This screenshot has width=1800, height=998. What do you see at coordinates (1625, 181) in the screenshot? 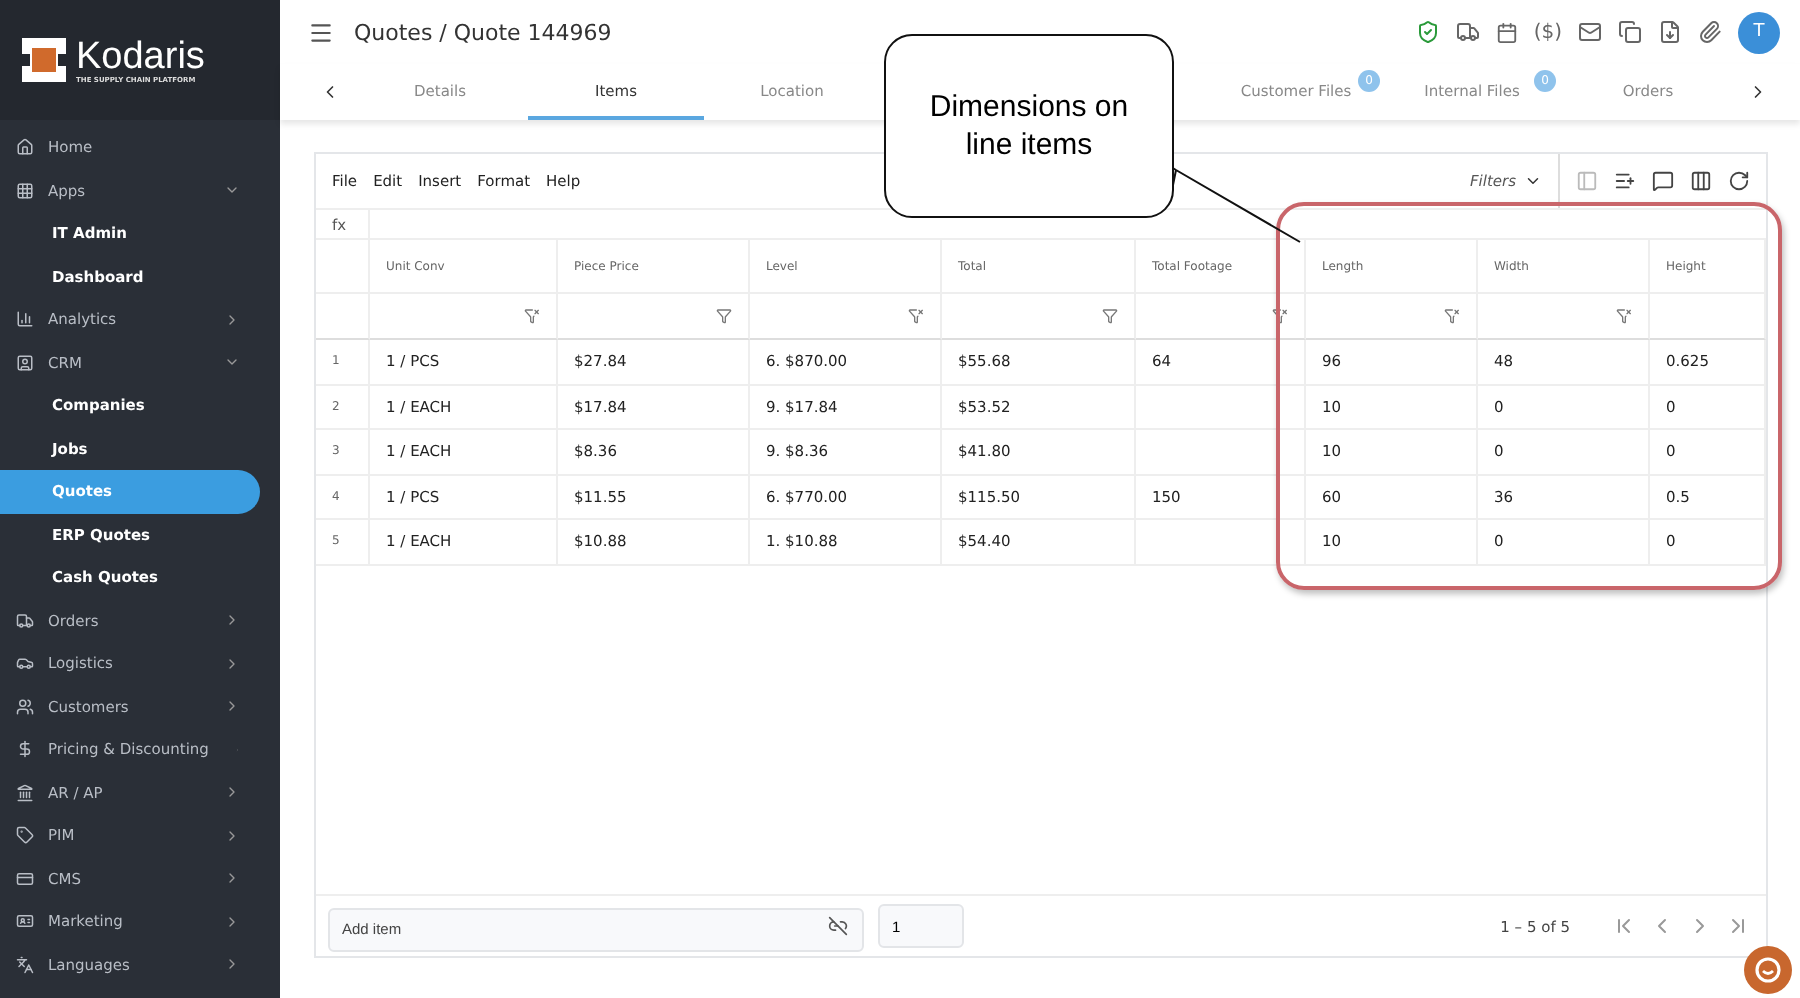
I see `list-add-icon` at bounding box center [1625, 181].